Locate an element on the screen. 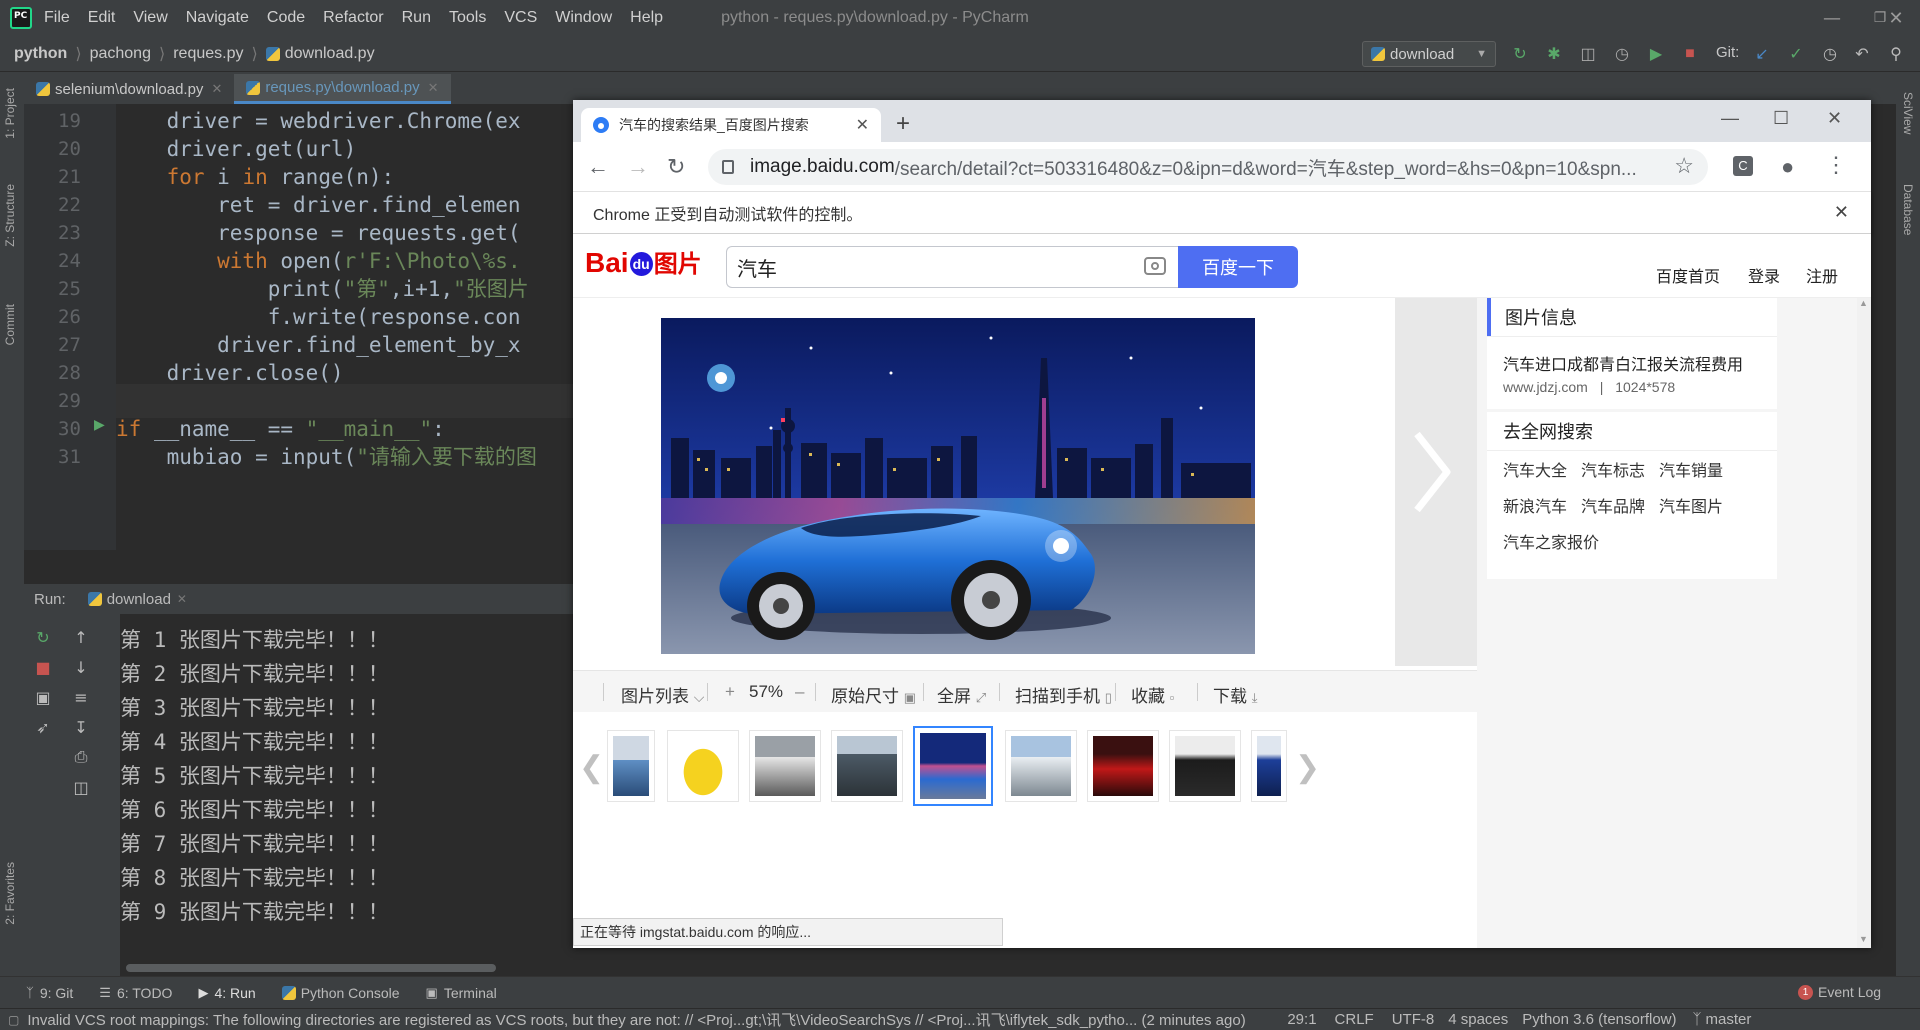 This screenshot has height=1030, width=1920. menu-file: File is located at coordinates (57, 18).